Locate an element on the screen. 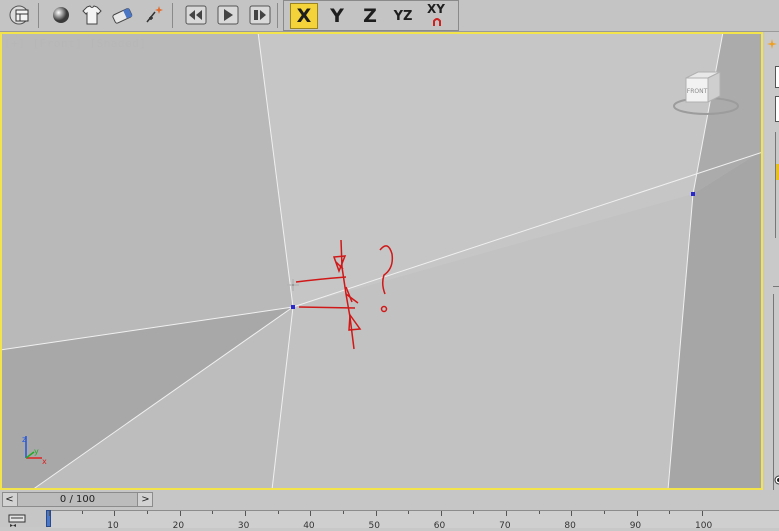 This screenshot has height=531, width=779. viewcube-face-label: FRONT is located at coordinates (697, 91).